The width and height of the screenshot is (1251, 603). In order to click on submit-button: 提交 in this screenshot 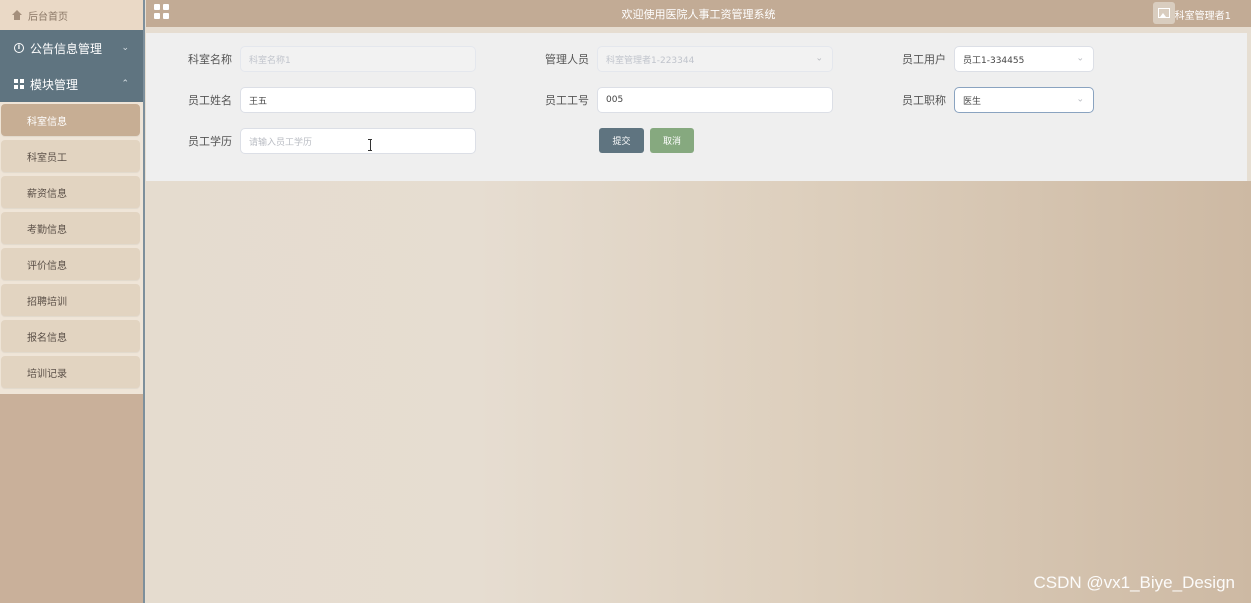, I will do `click(621, 140)`.